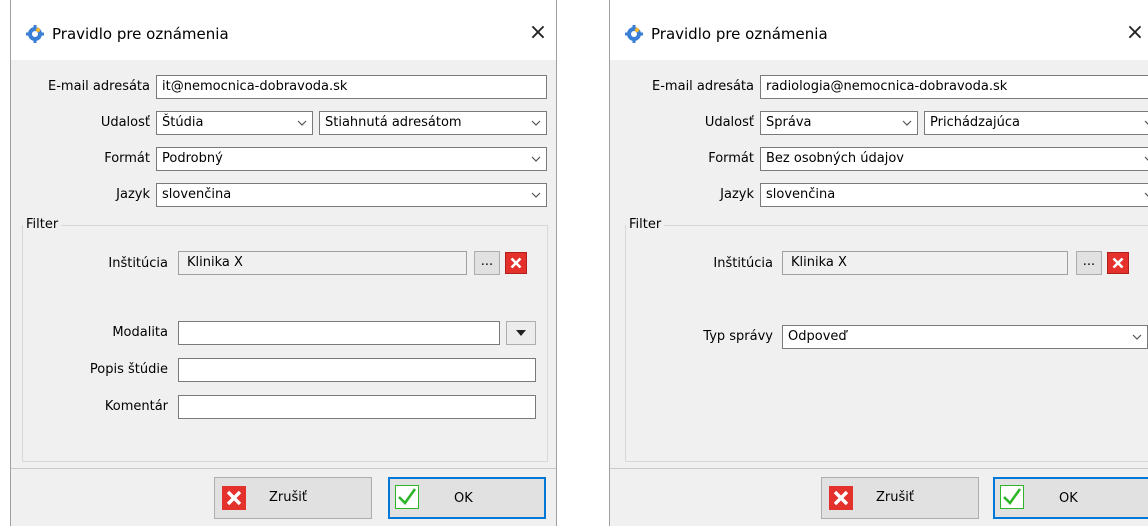 Image resolution: width=1148 pixels, height=526 pixels. I want to click on event-type-value: Správa, so click(789, 122).